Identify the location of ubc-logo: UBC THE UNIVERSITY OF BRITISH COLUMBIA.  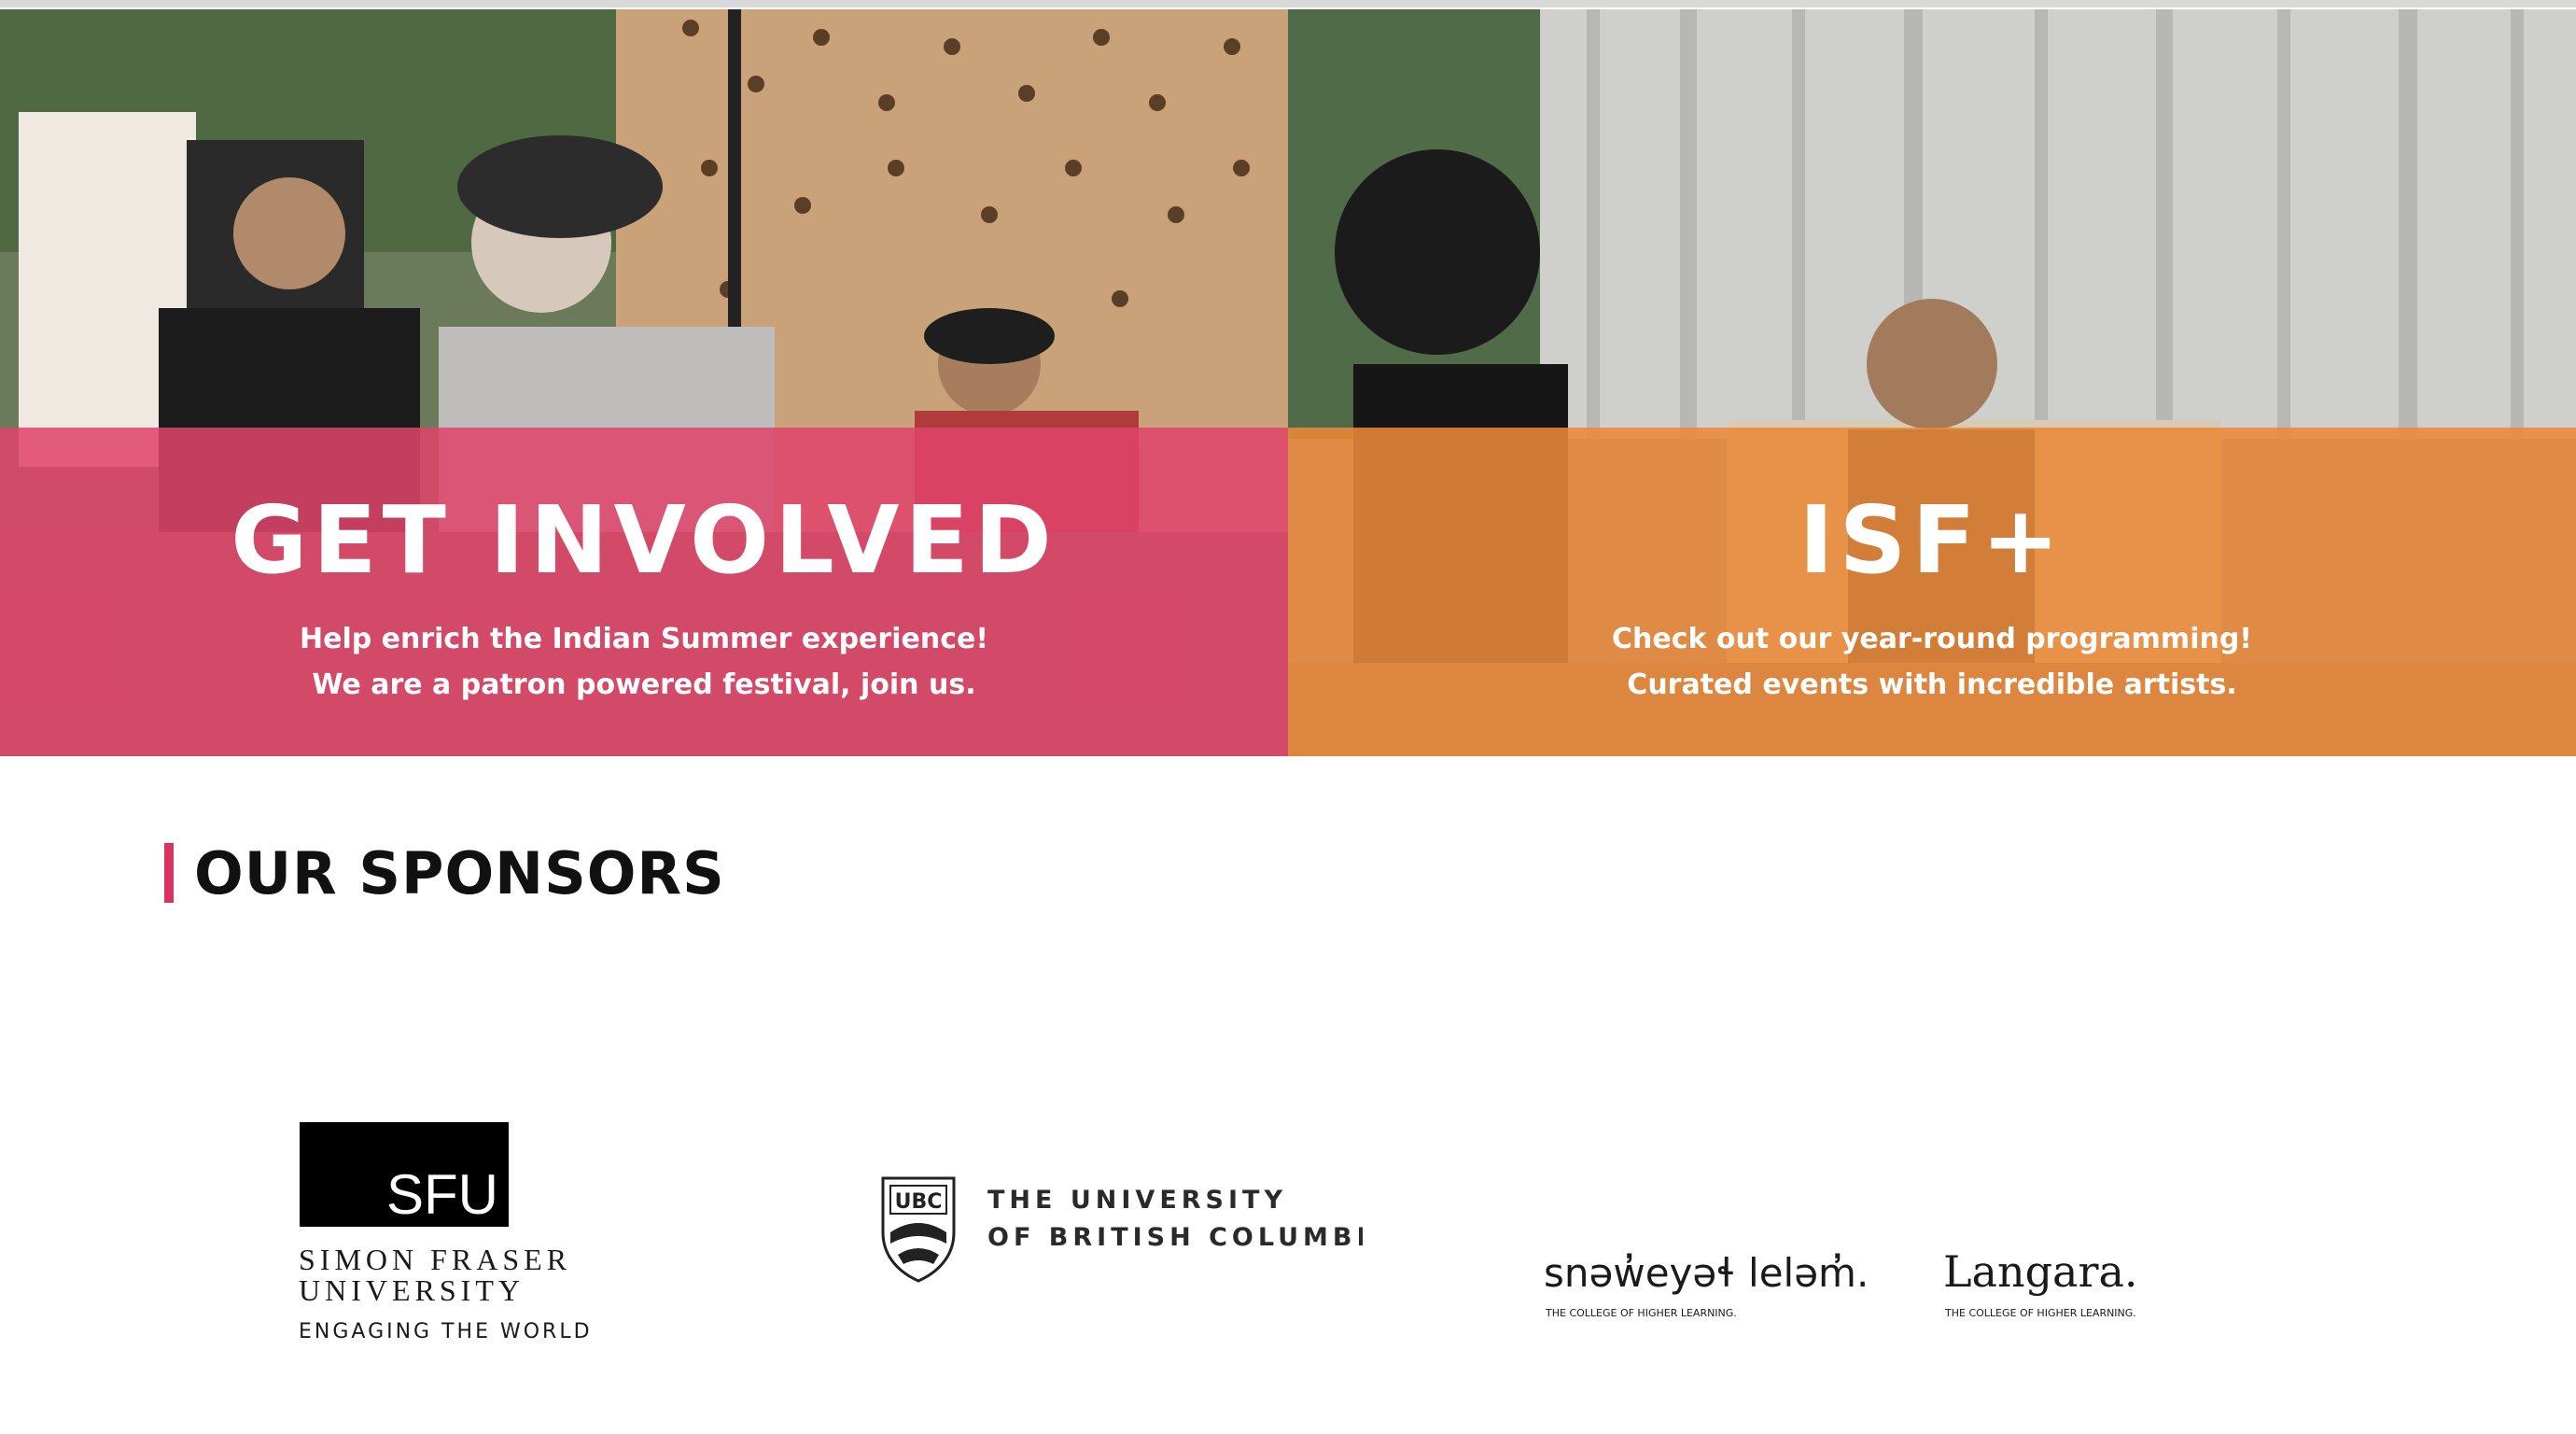
(1120, 1232).